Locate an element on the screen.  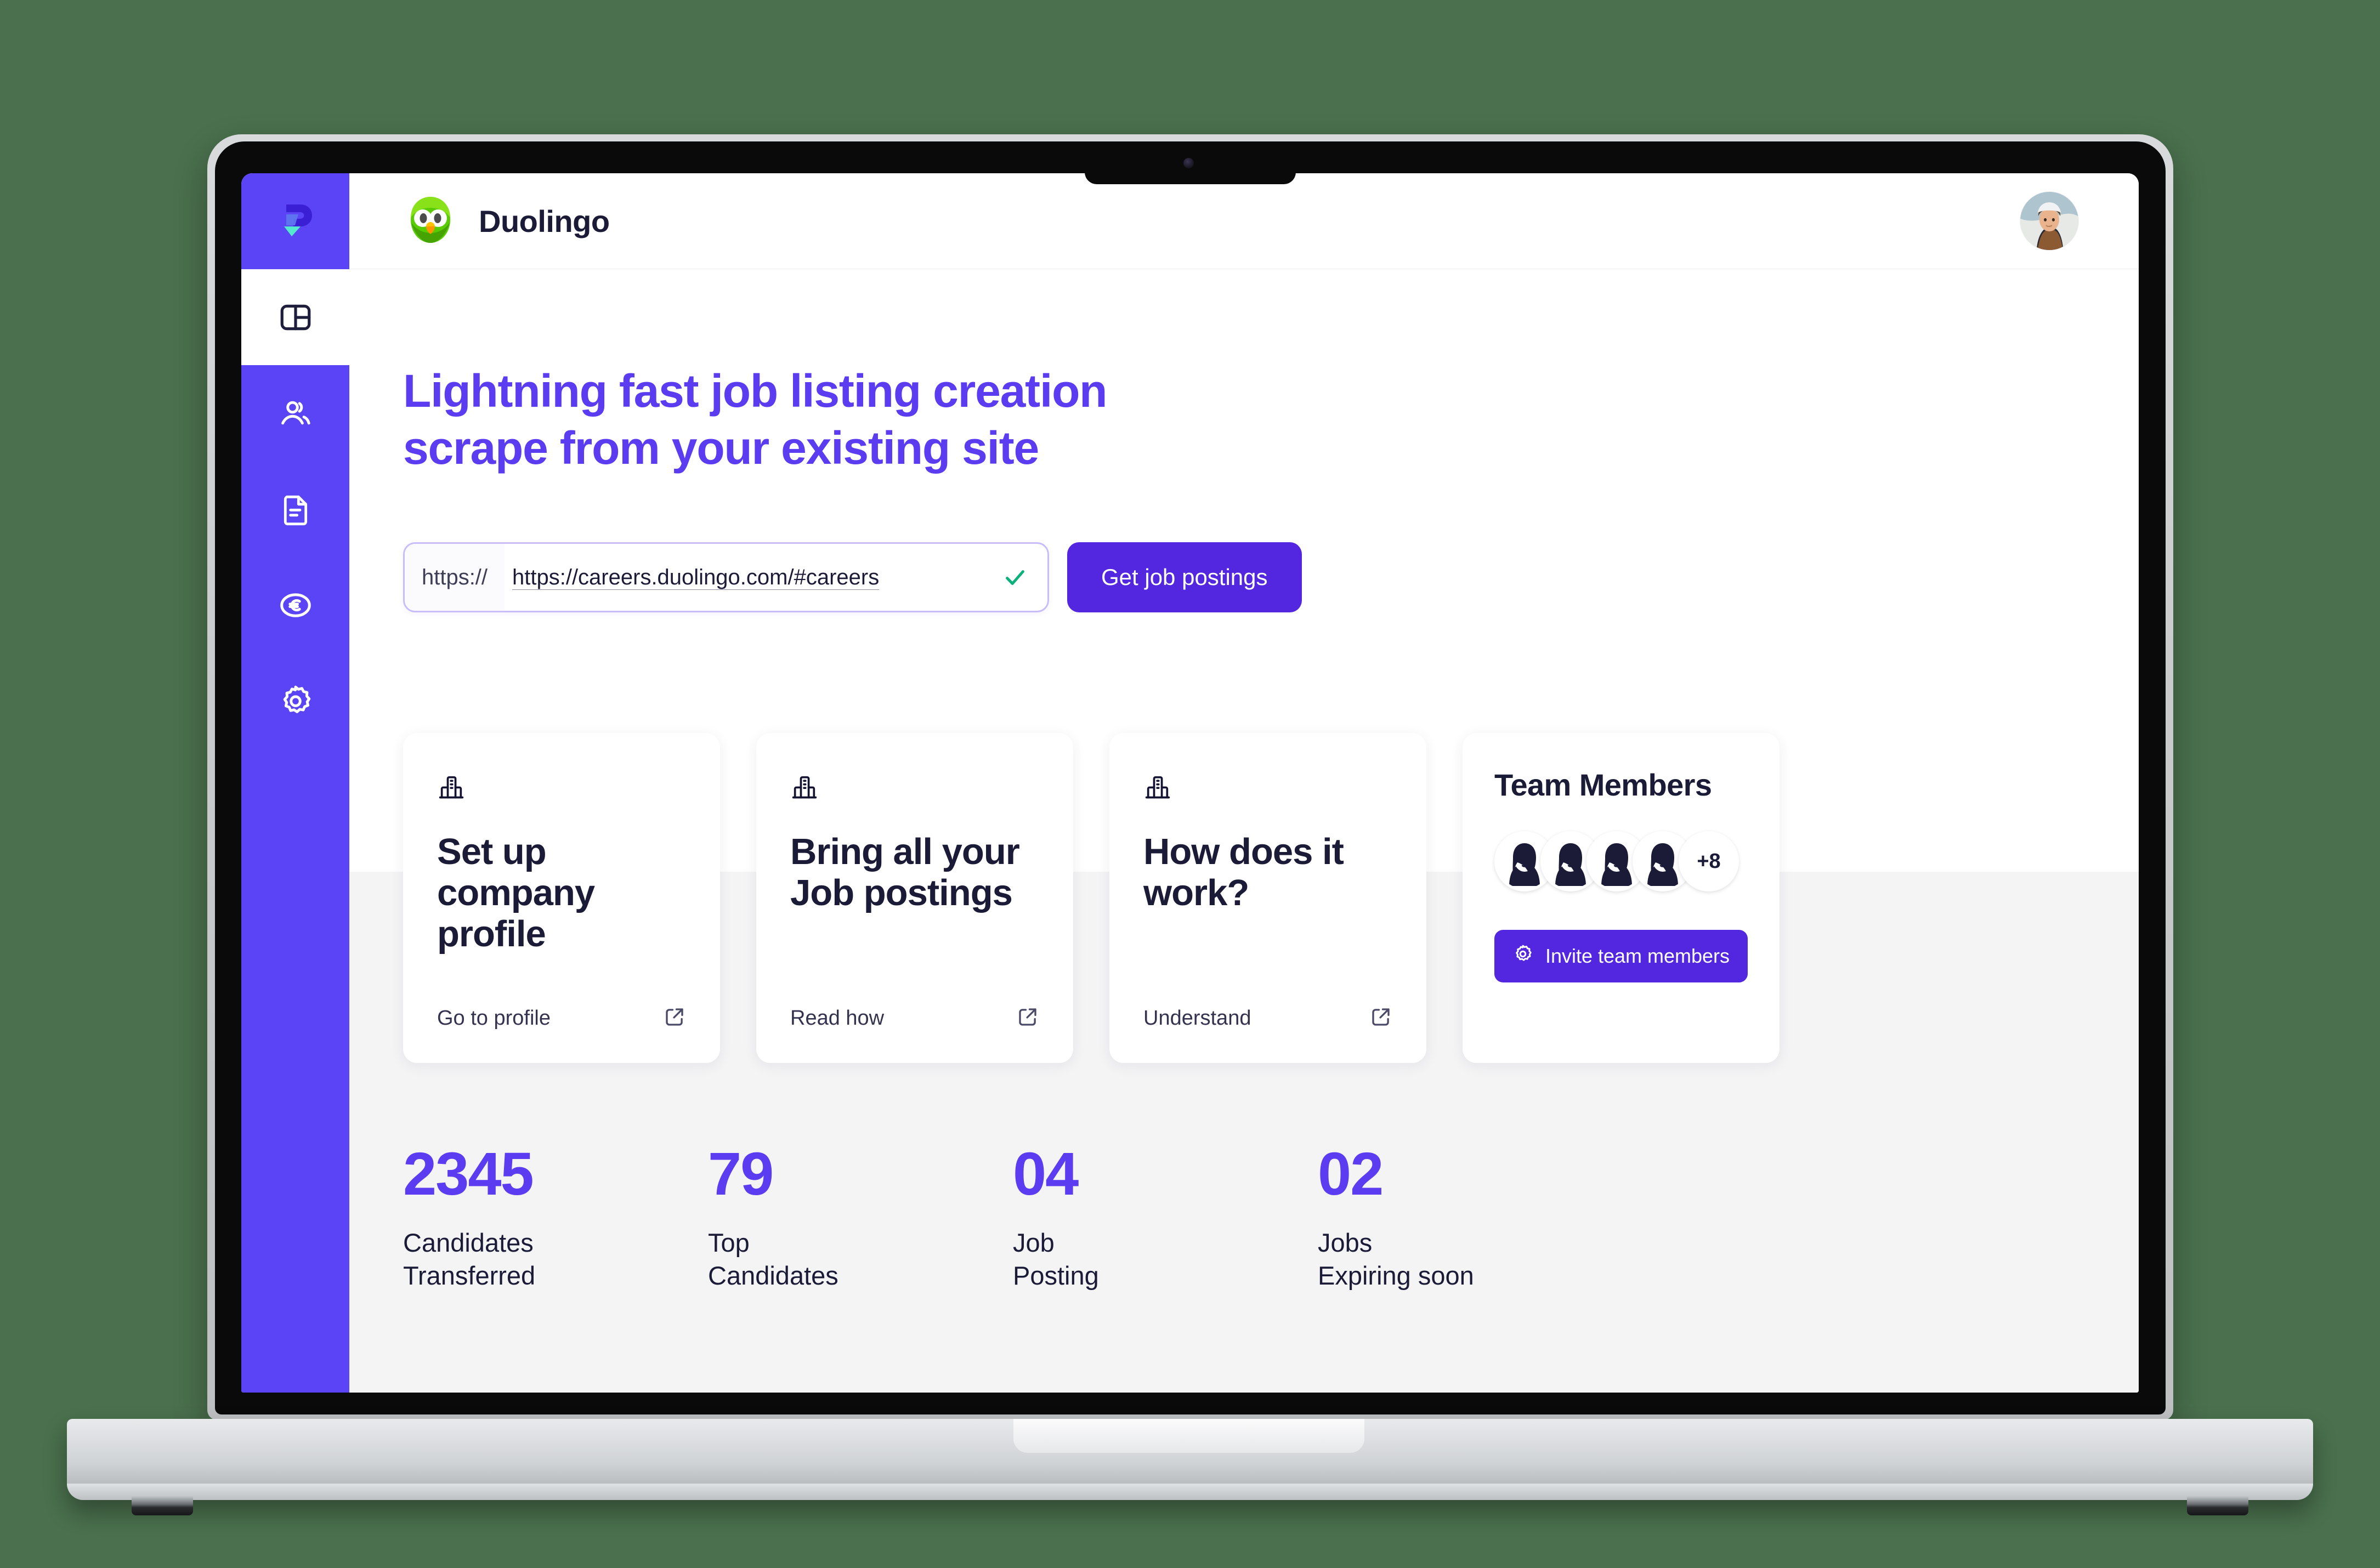
topbar: Duolingo is located at coordinates (1244, 221).